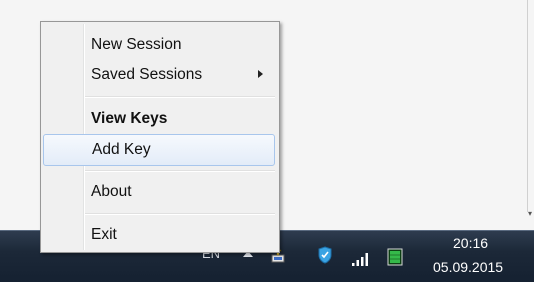 The height and width of the screenshot is (282, 534). I want to click on submenu-arrow-icon, so click(260, 74).